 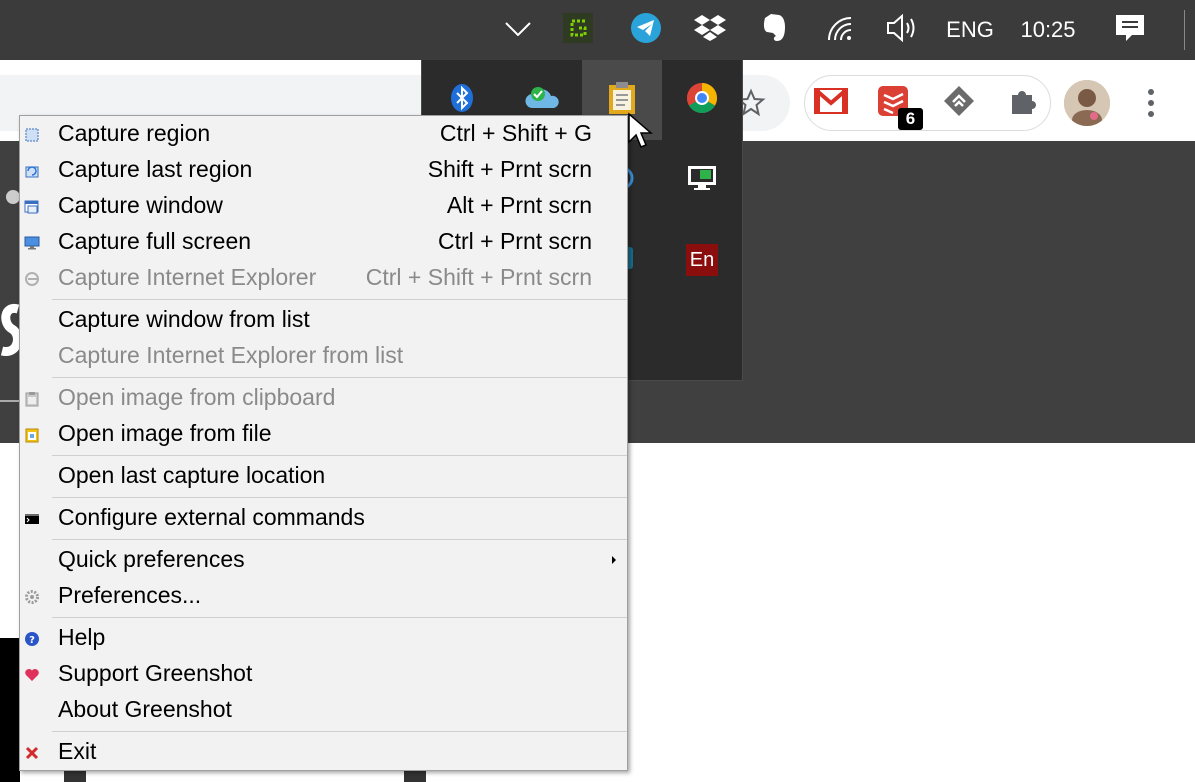 I want to click on cursor-arrow-icon, so click(x=640, y=133).